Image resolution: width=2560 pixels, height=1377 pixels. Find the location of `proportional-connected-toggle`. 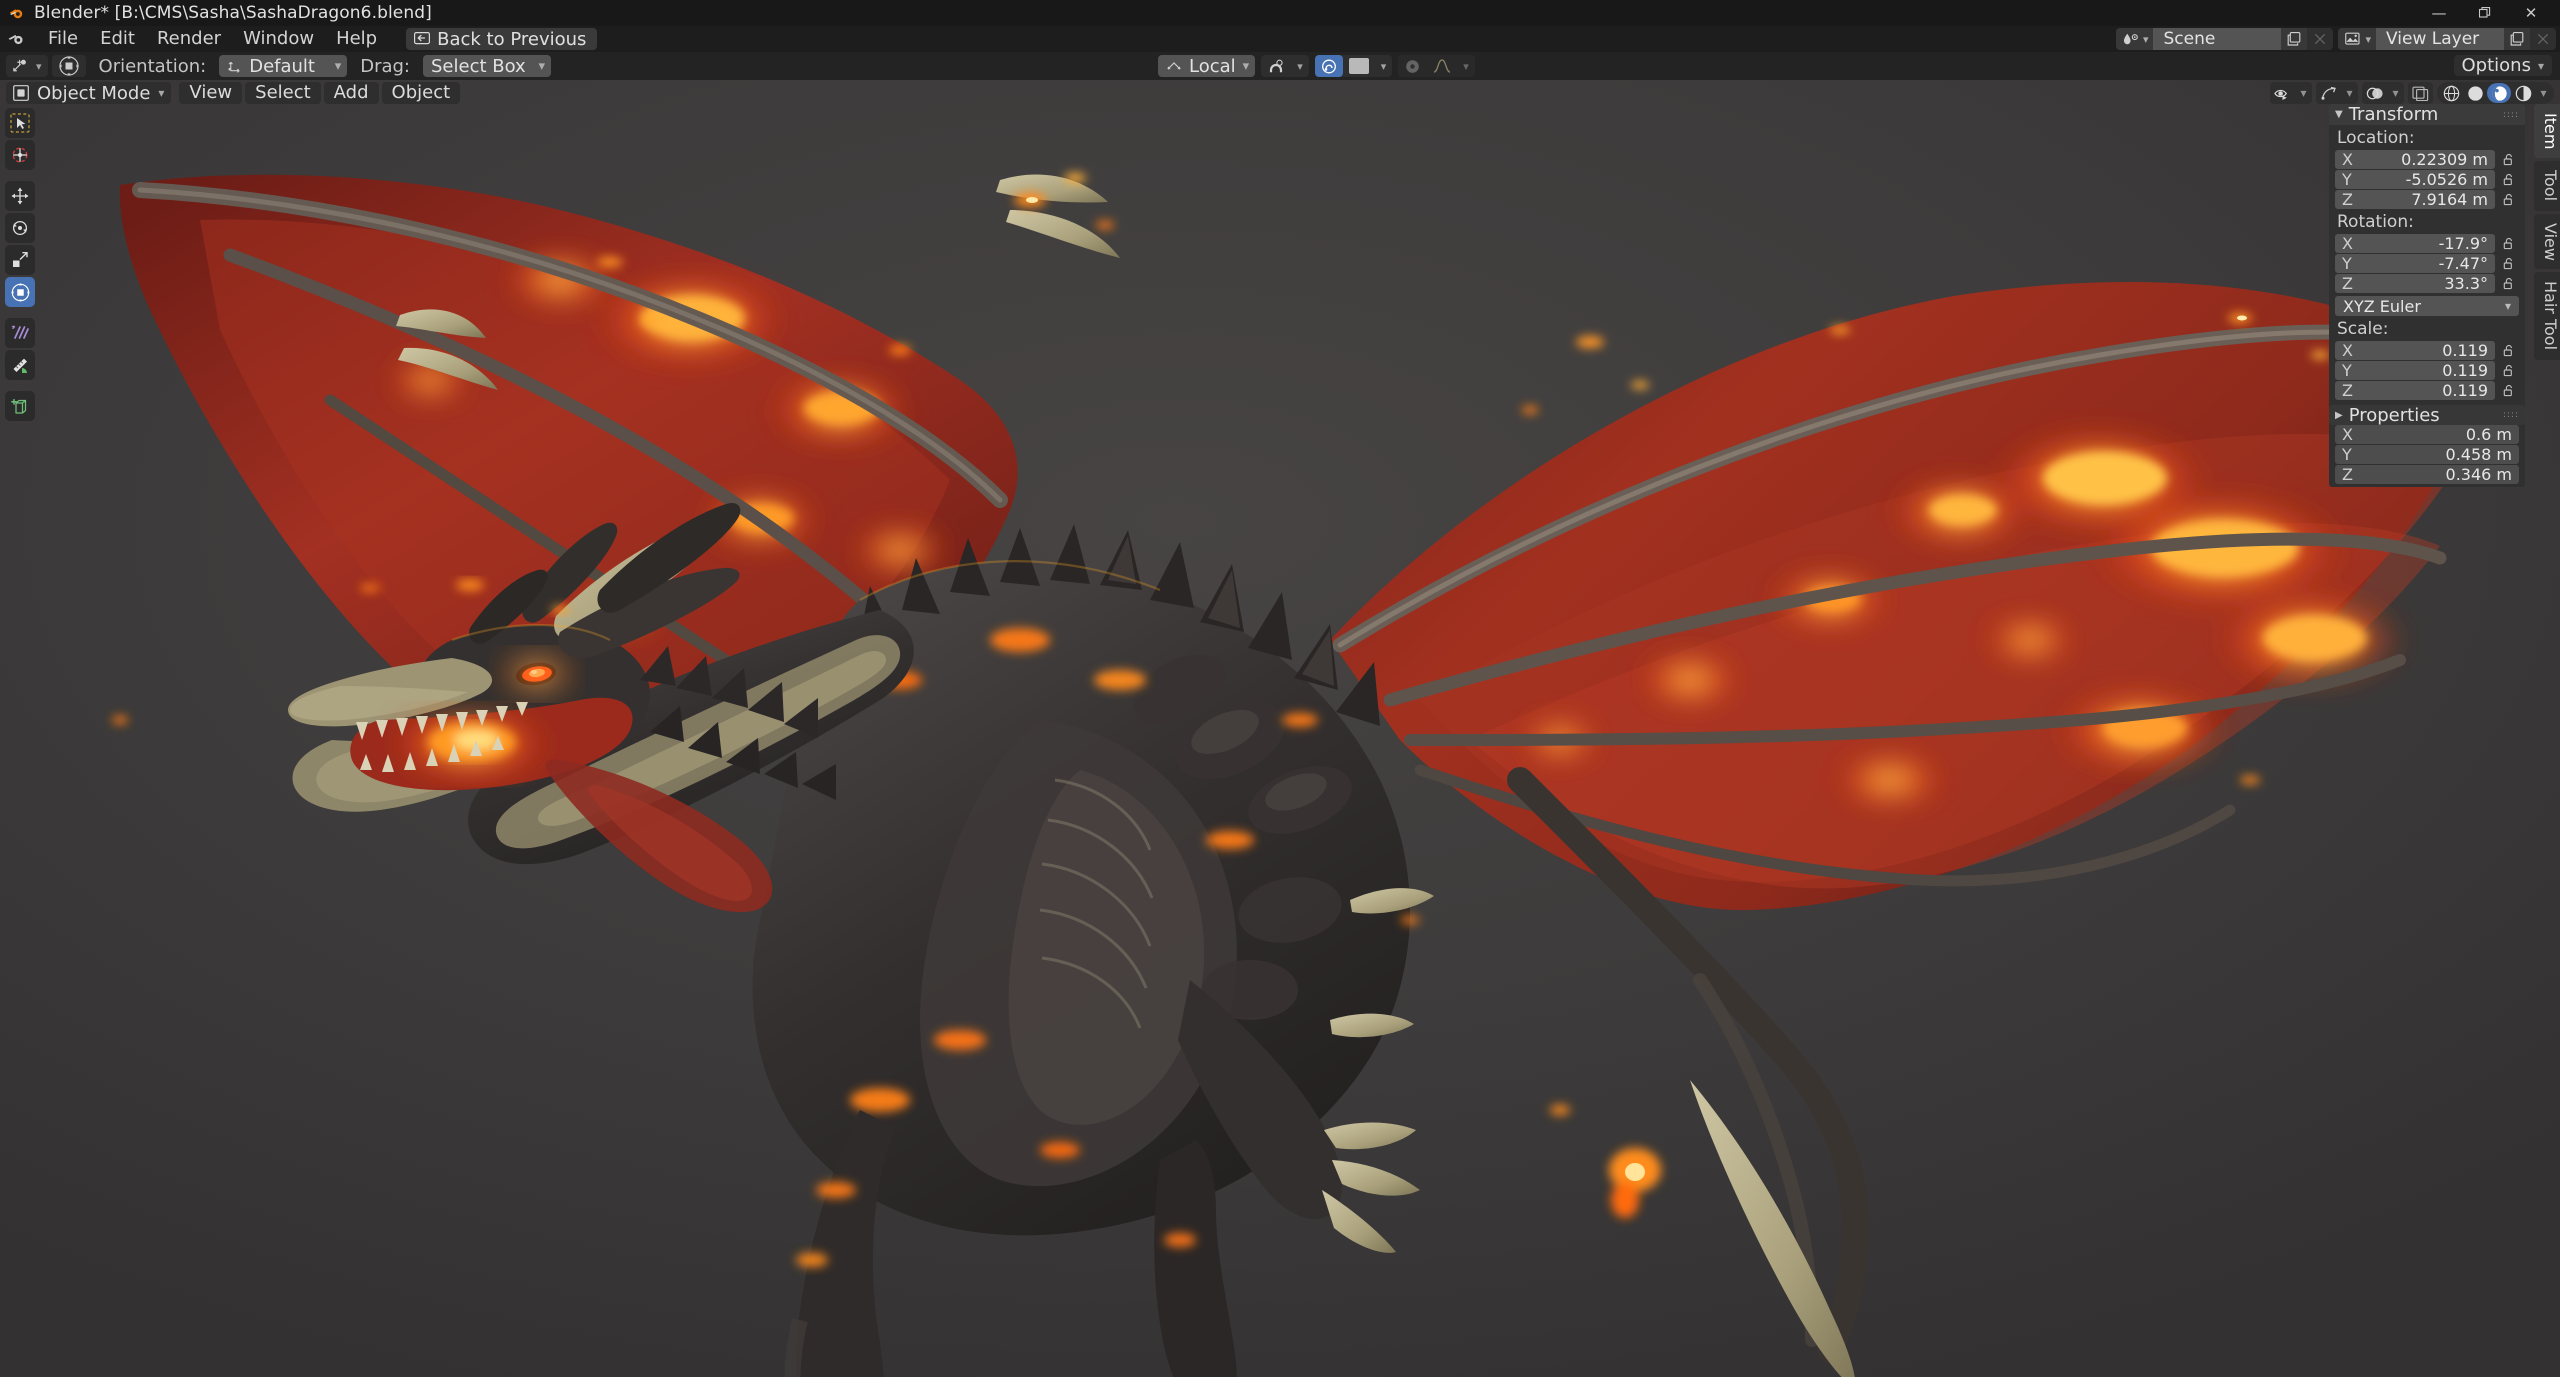

proportional-connected-toggle is located at coordinates (1412, 66).